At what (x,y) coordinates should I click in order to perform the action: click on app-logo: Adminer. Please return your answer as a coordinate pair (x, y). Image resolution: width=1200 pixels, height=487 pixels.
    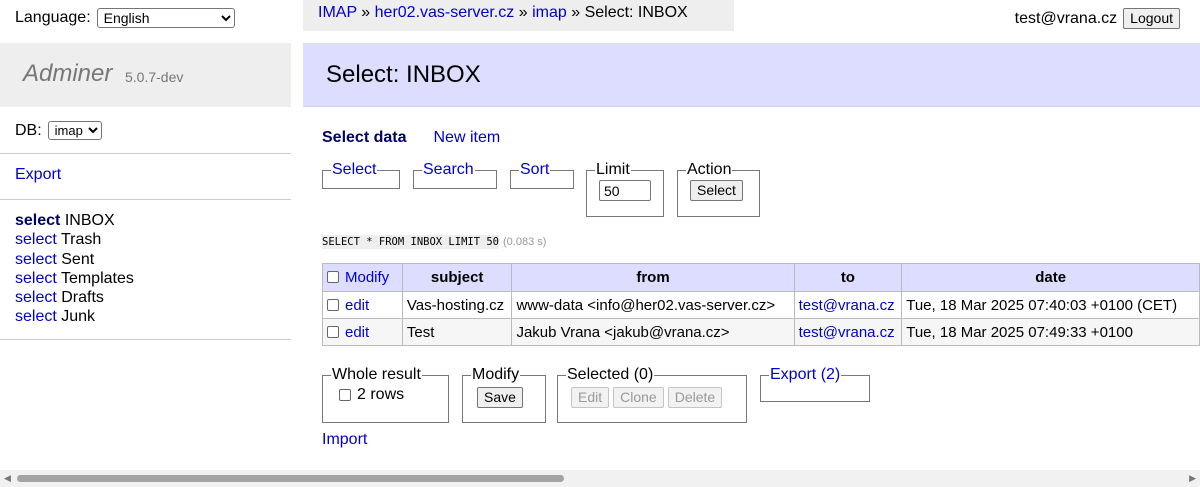
    Looking at the image, I should click on (67, 74).